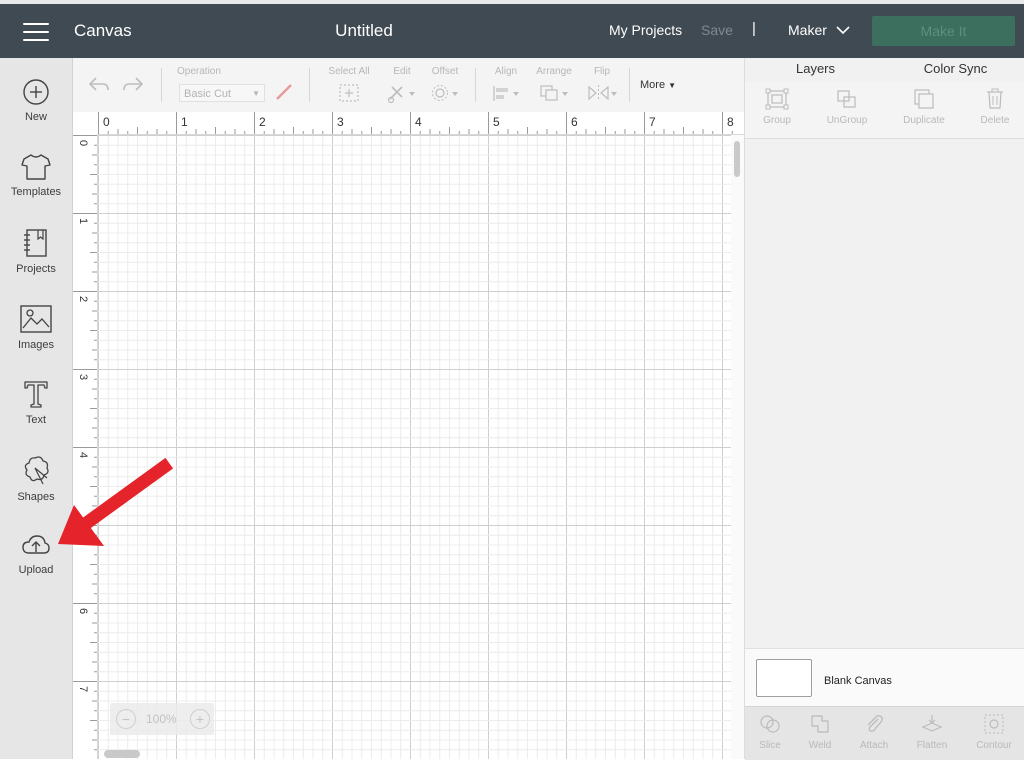 The height and width of the screenshot is (760, 1024). What do you see at coordinates (35, 117) in the screenshot?
I see `new-label: New` at bounding box center [35, 117].